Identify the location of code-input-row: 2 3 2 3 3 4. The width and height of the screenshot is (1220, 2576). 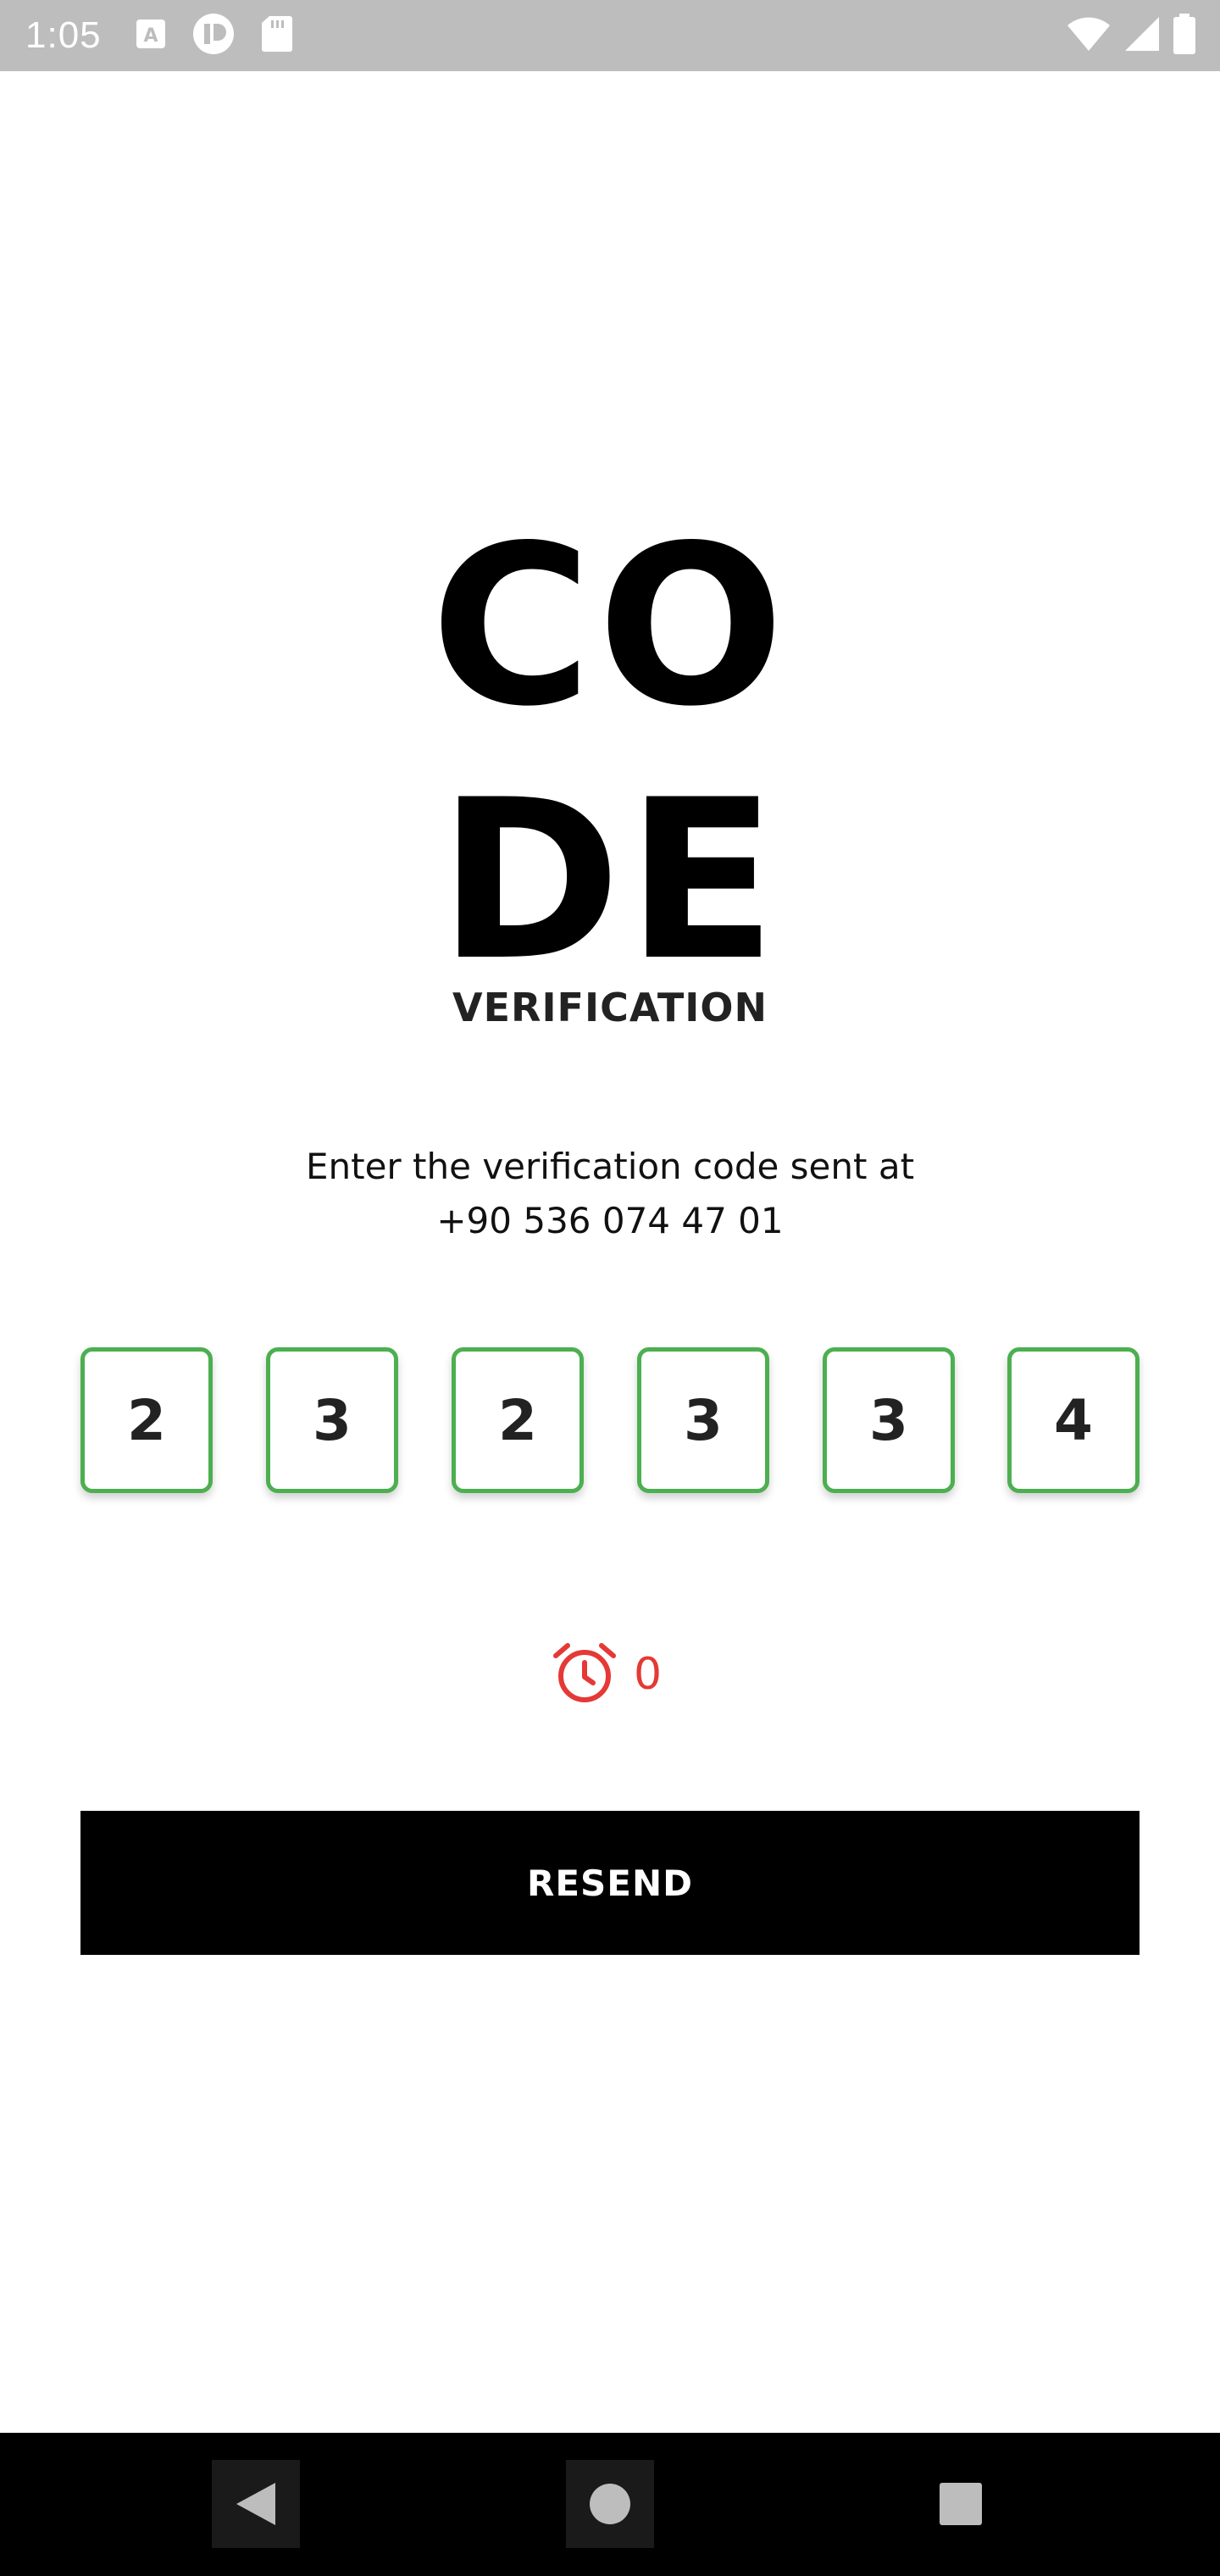
(610, 1420).